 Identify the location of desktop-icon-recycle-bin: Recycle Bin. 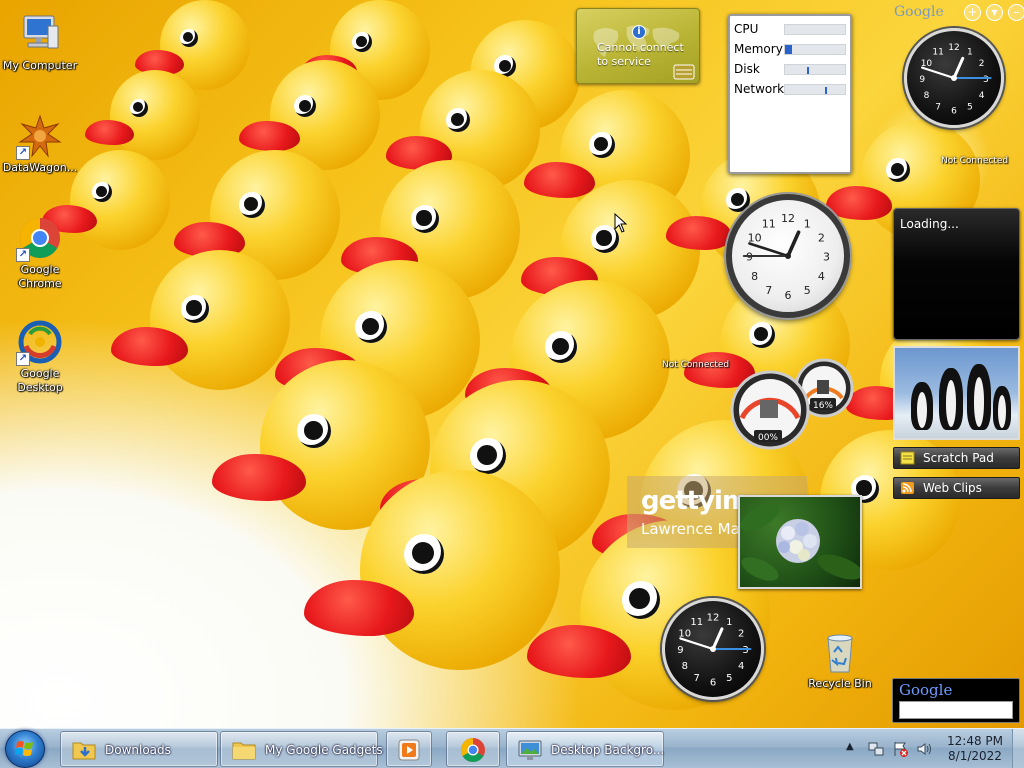
(840, 660).